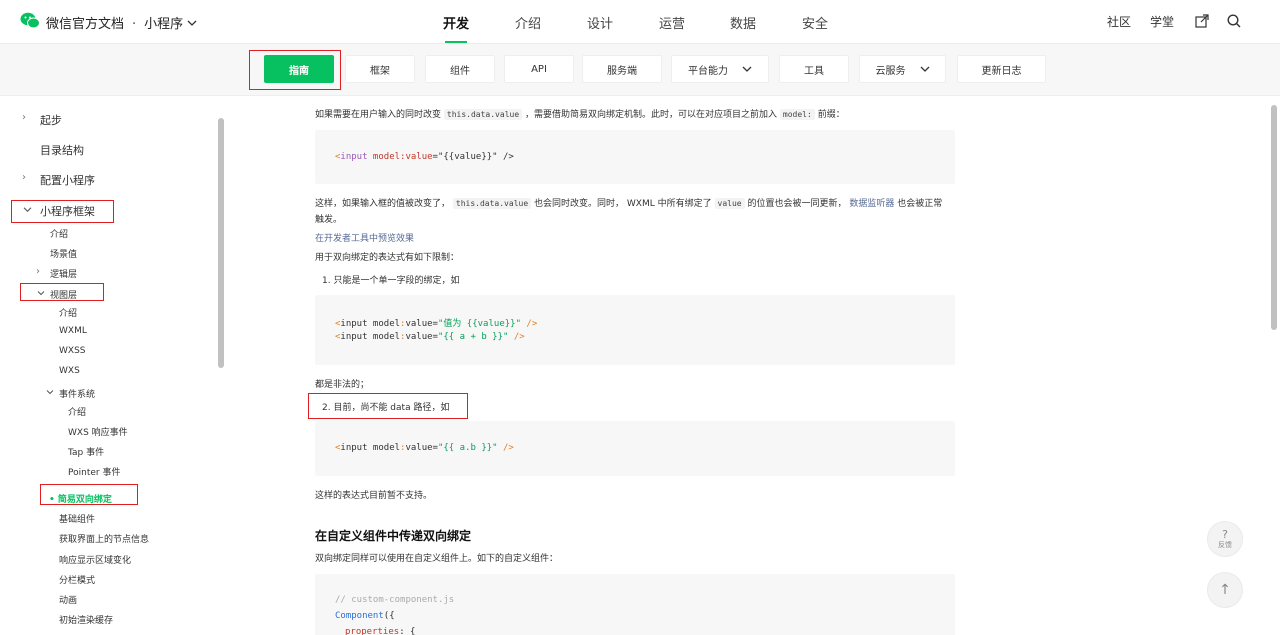 Image resolution: width=1280 pixels, height=635 pixels. Describe the element at coordinates (669, 204) in the screenshot. I see `paragraph-text: WXML 中所有绑定了` at that location.